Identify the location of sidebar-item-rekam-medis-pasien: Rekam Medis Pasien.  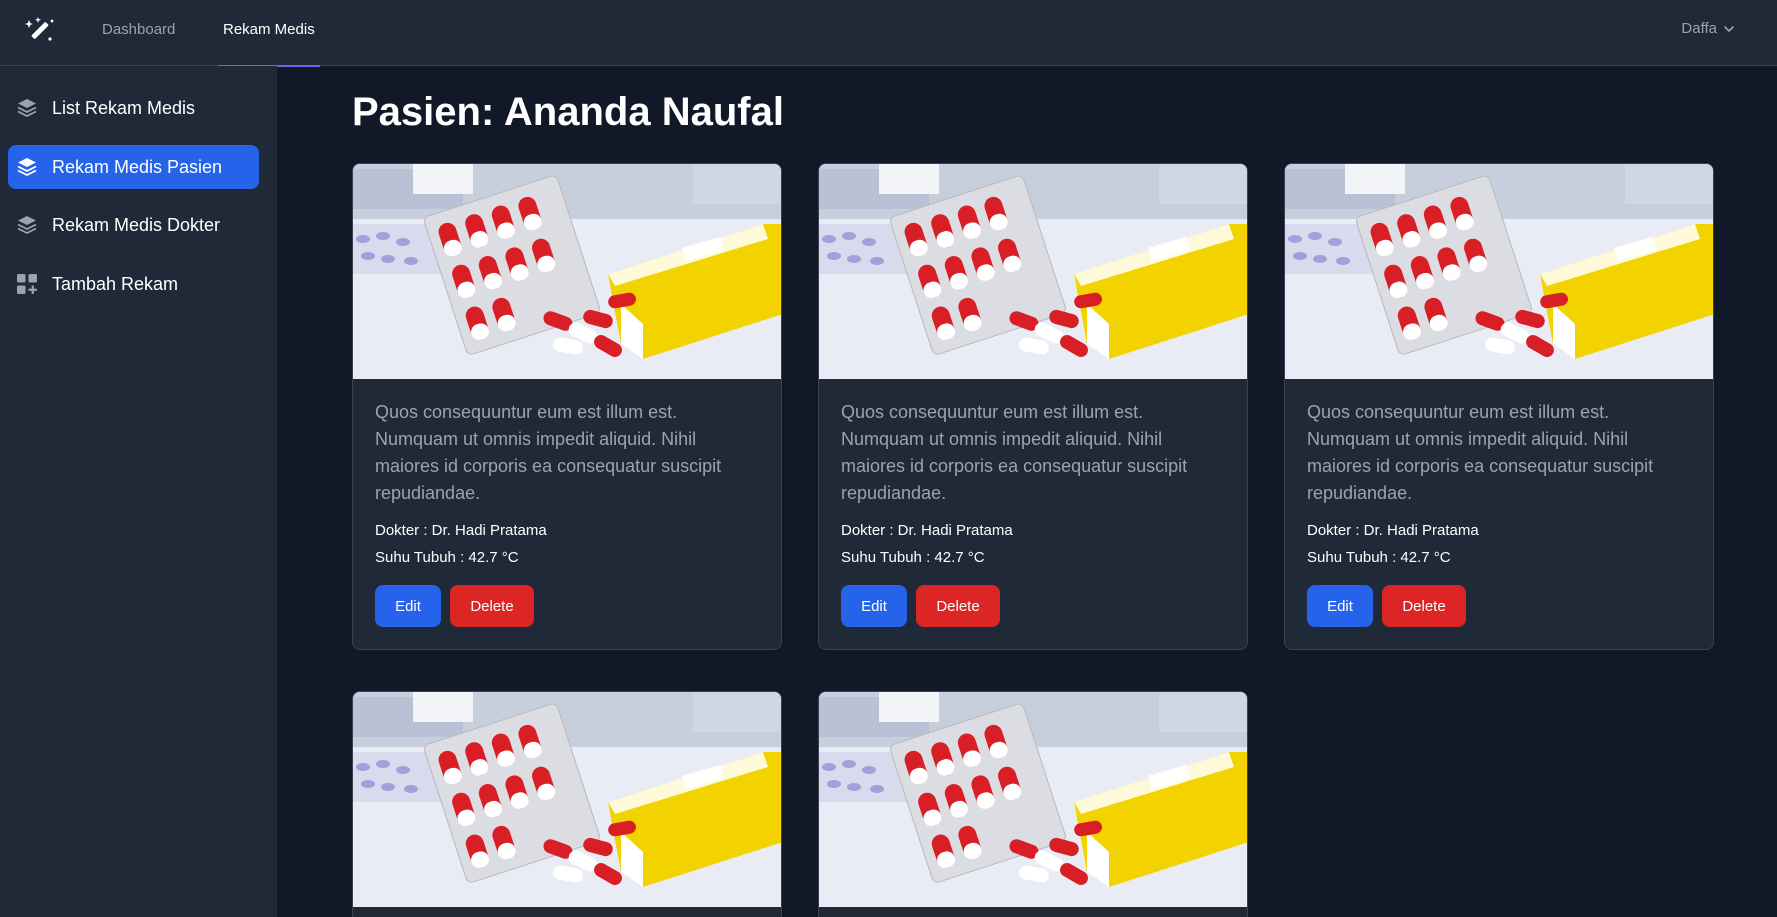
(133, 167).